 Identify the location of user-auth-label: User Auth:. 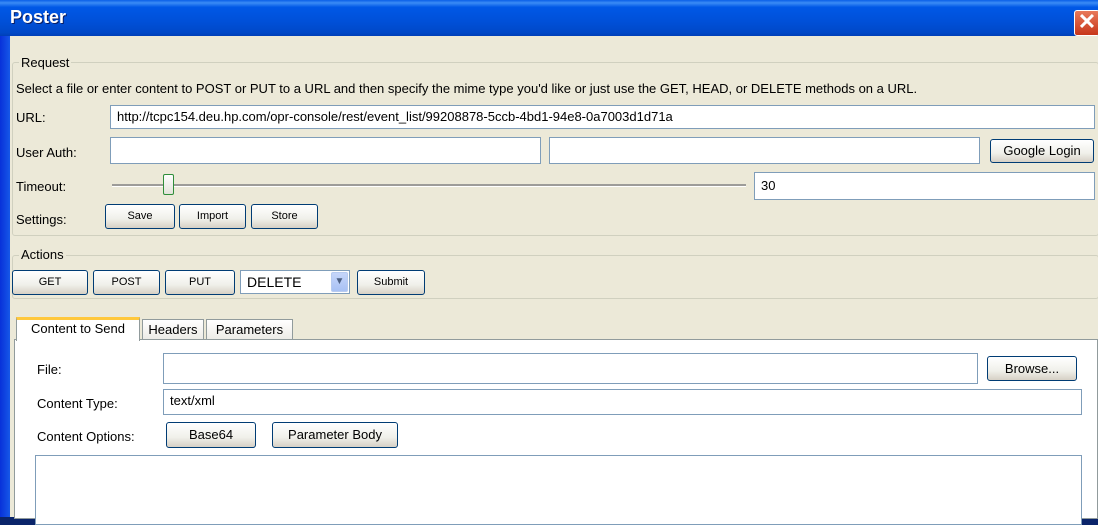
(46, 152).